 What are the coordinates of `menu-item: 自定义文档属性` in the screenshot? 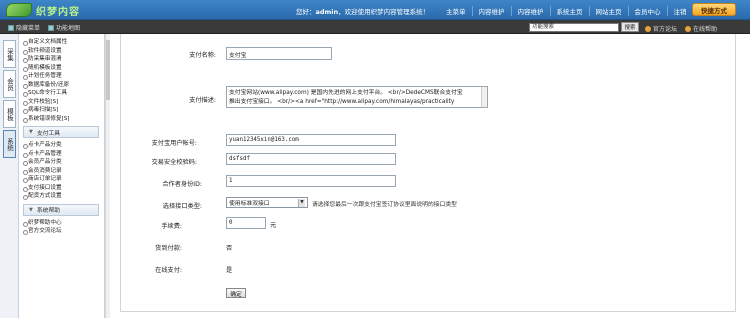 It's located at (61, 42).